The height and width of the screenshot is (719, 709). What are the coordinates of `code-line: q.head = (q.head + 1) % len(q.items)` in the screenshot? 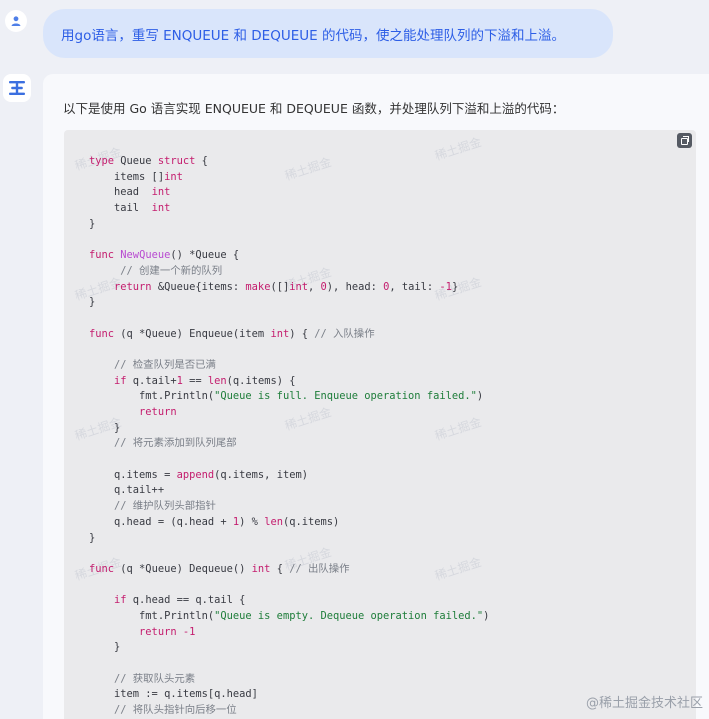 It's located at (289, 523).